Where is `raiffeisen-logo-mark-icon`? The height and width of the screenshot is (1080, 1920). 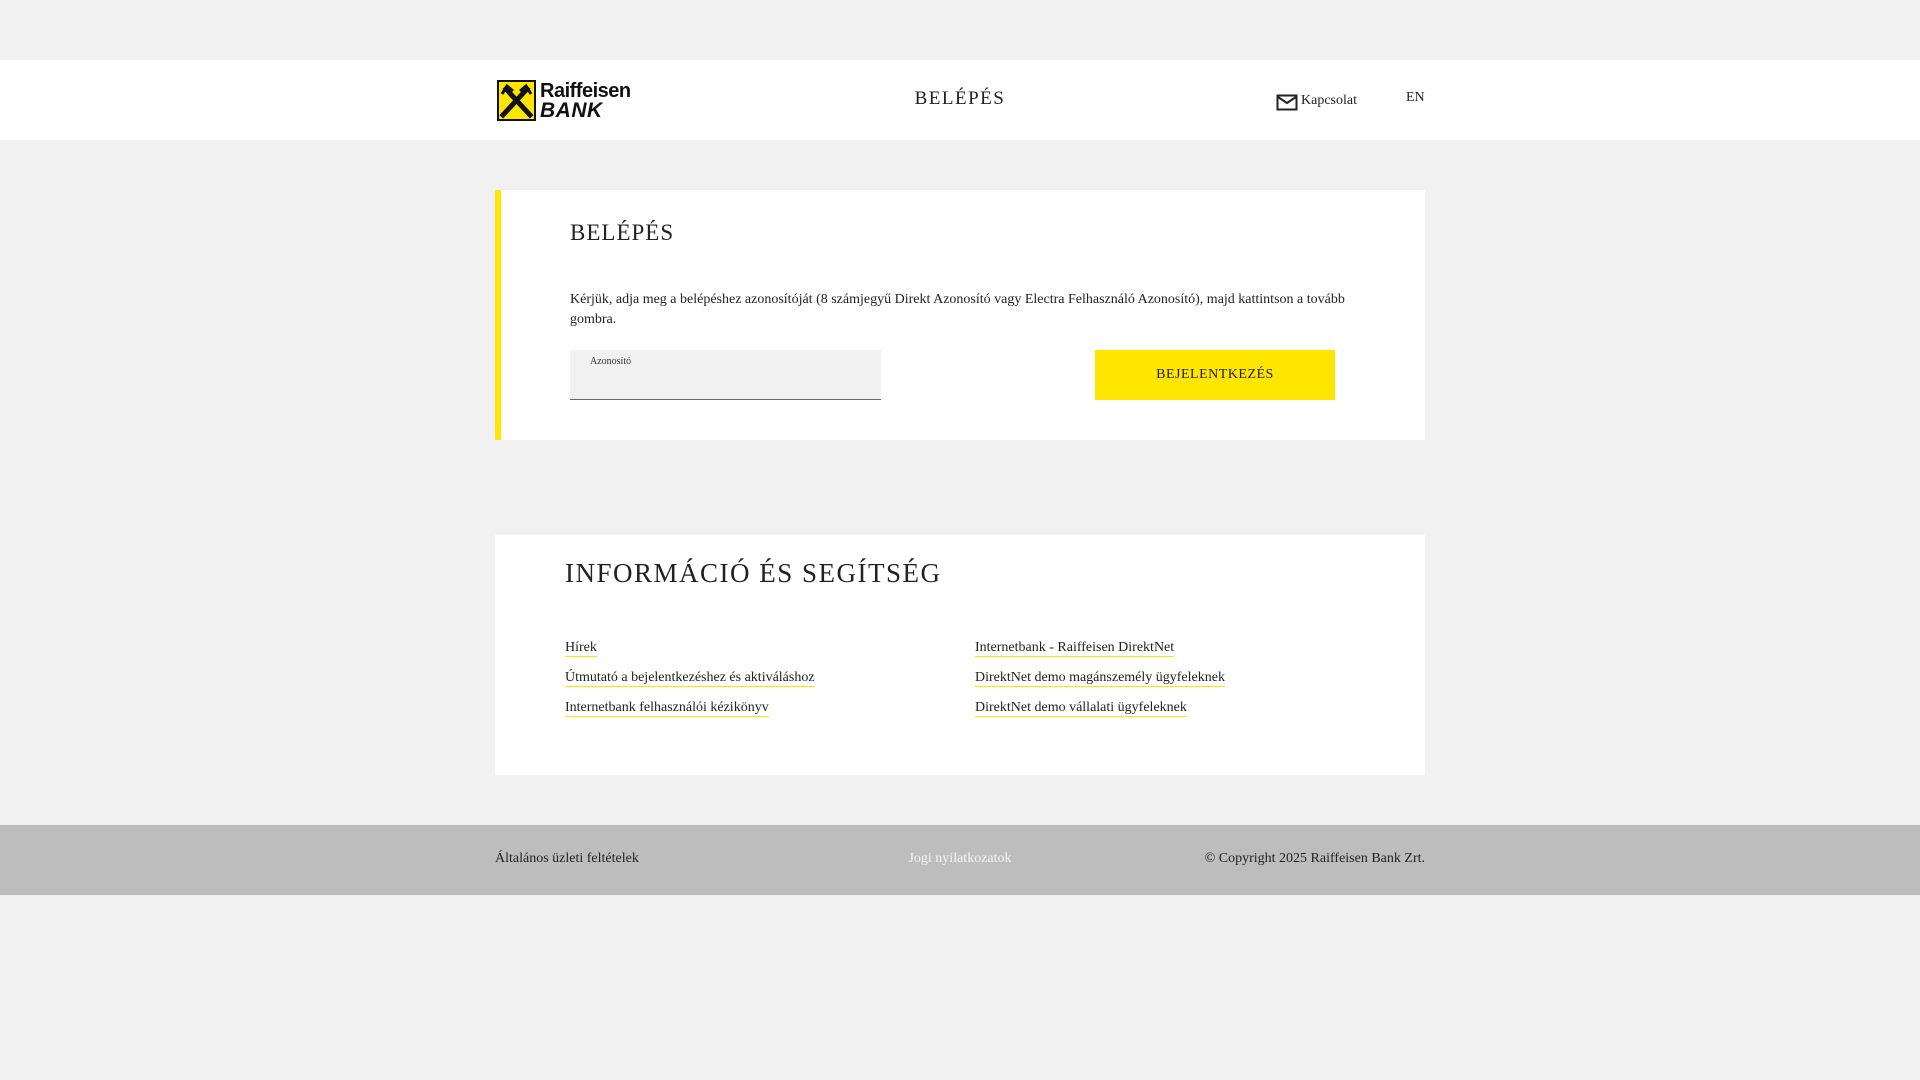
raiffeisen-logo-mark-icon is located at coordinates (516, 100).